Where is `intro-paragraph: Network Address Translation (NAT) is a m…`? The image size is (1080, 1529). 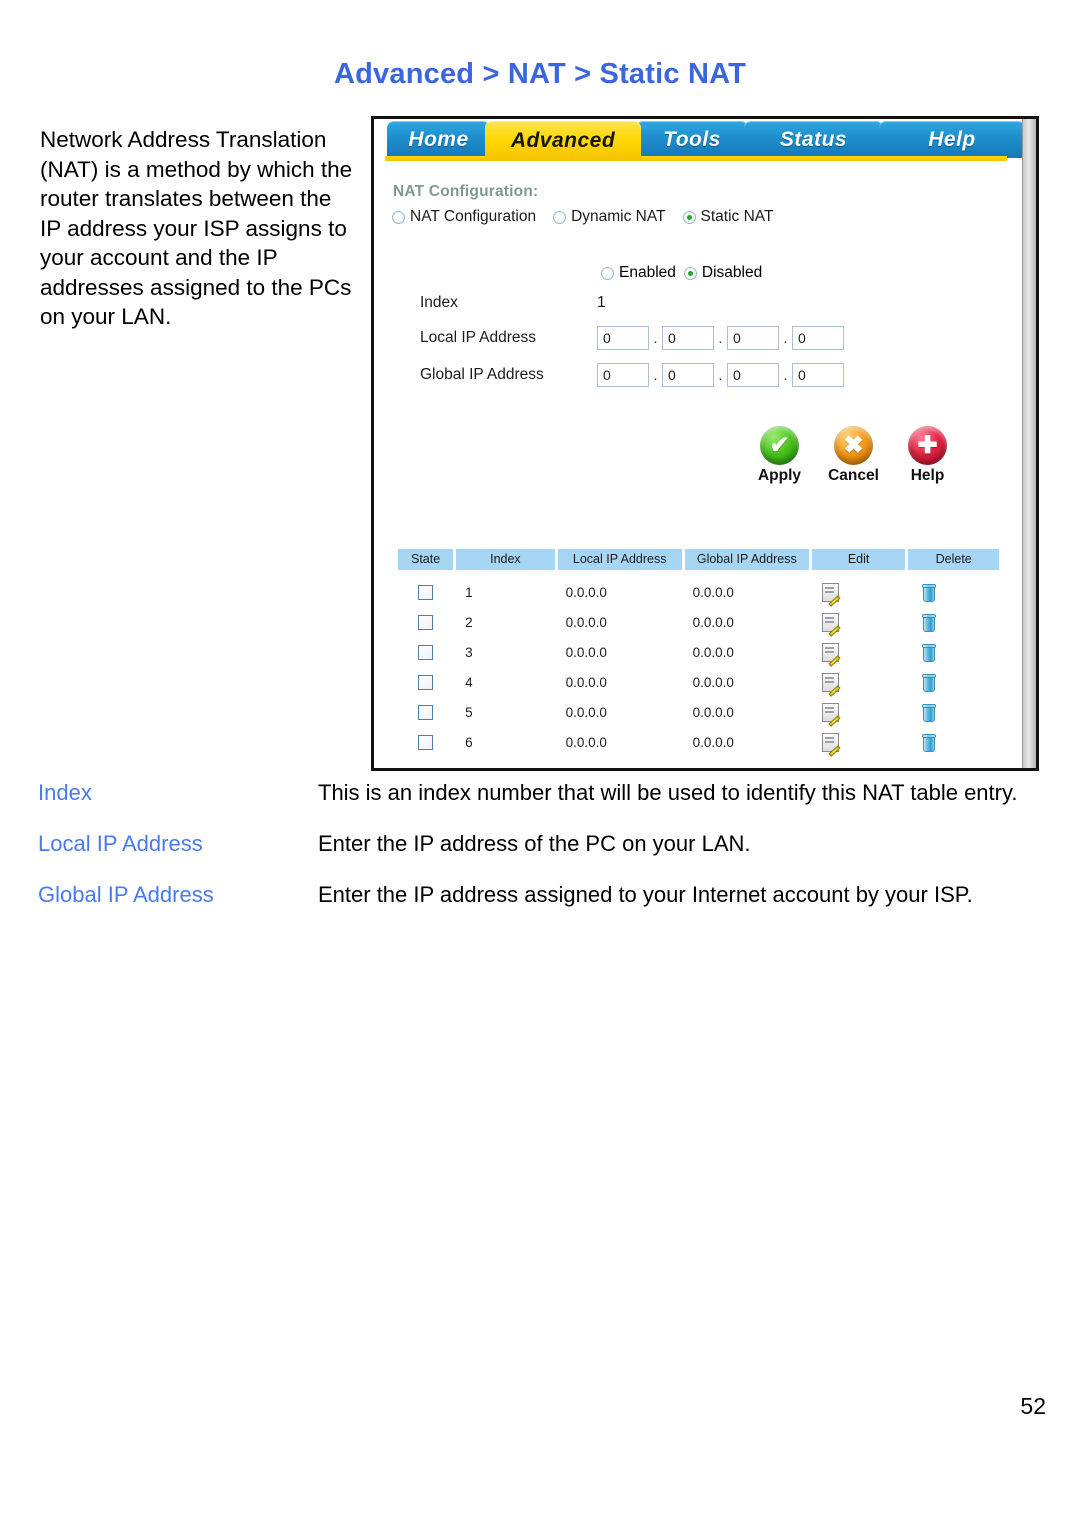 intro-paragraph: Network Address Translation (NAT) is a m… is located at coordinates (196, 228).